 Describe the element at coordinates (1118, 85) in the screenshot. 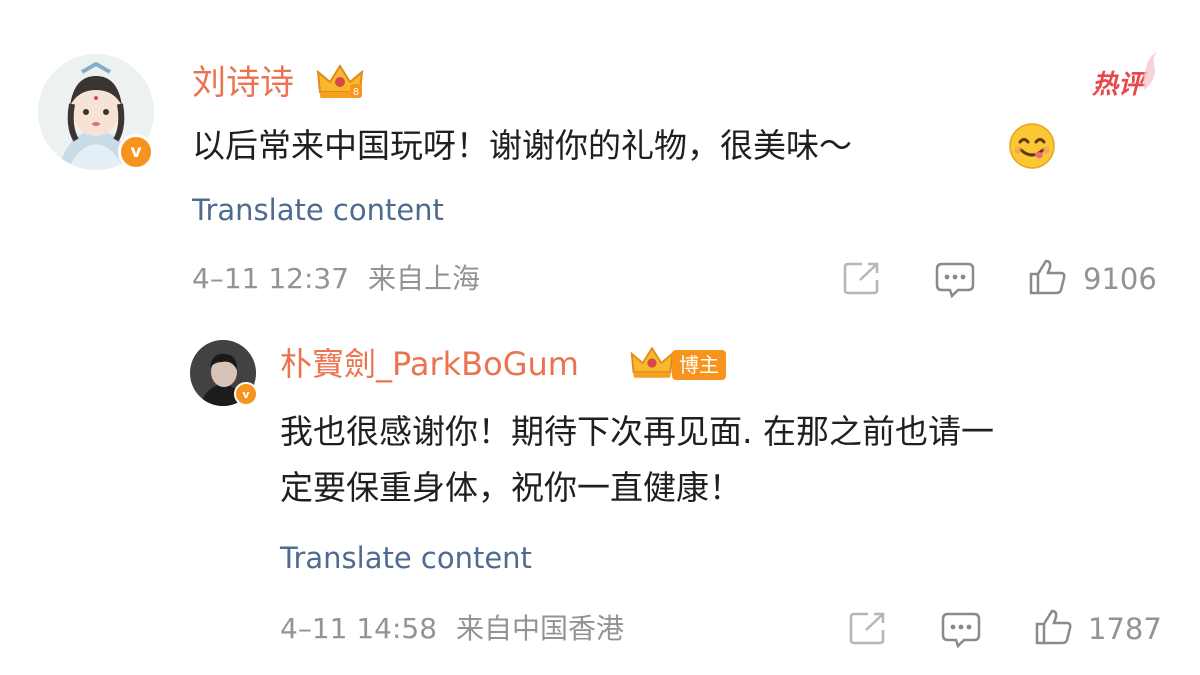

I see `hot-comment-badge: 热评` at that location.